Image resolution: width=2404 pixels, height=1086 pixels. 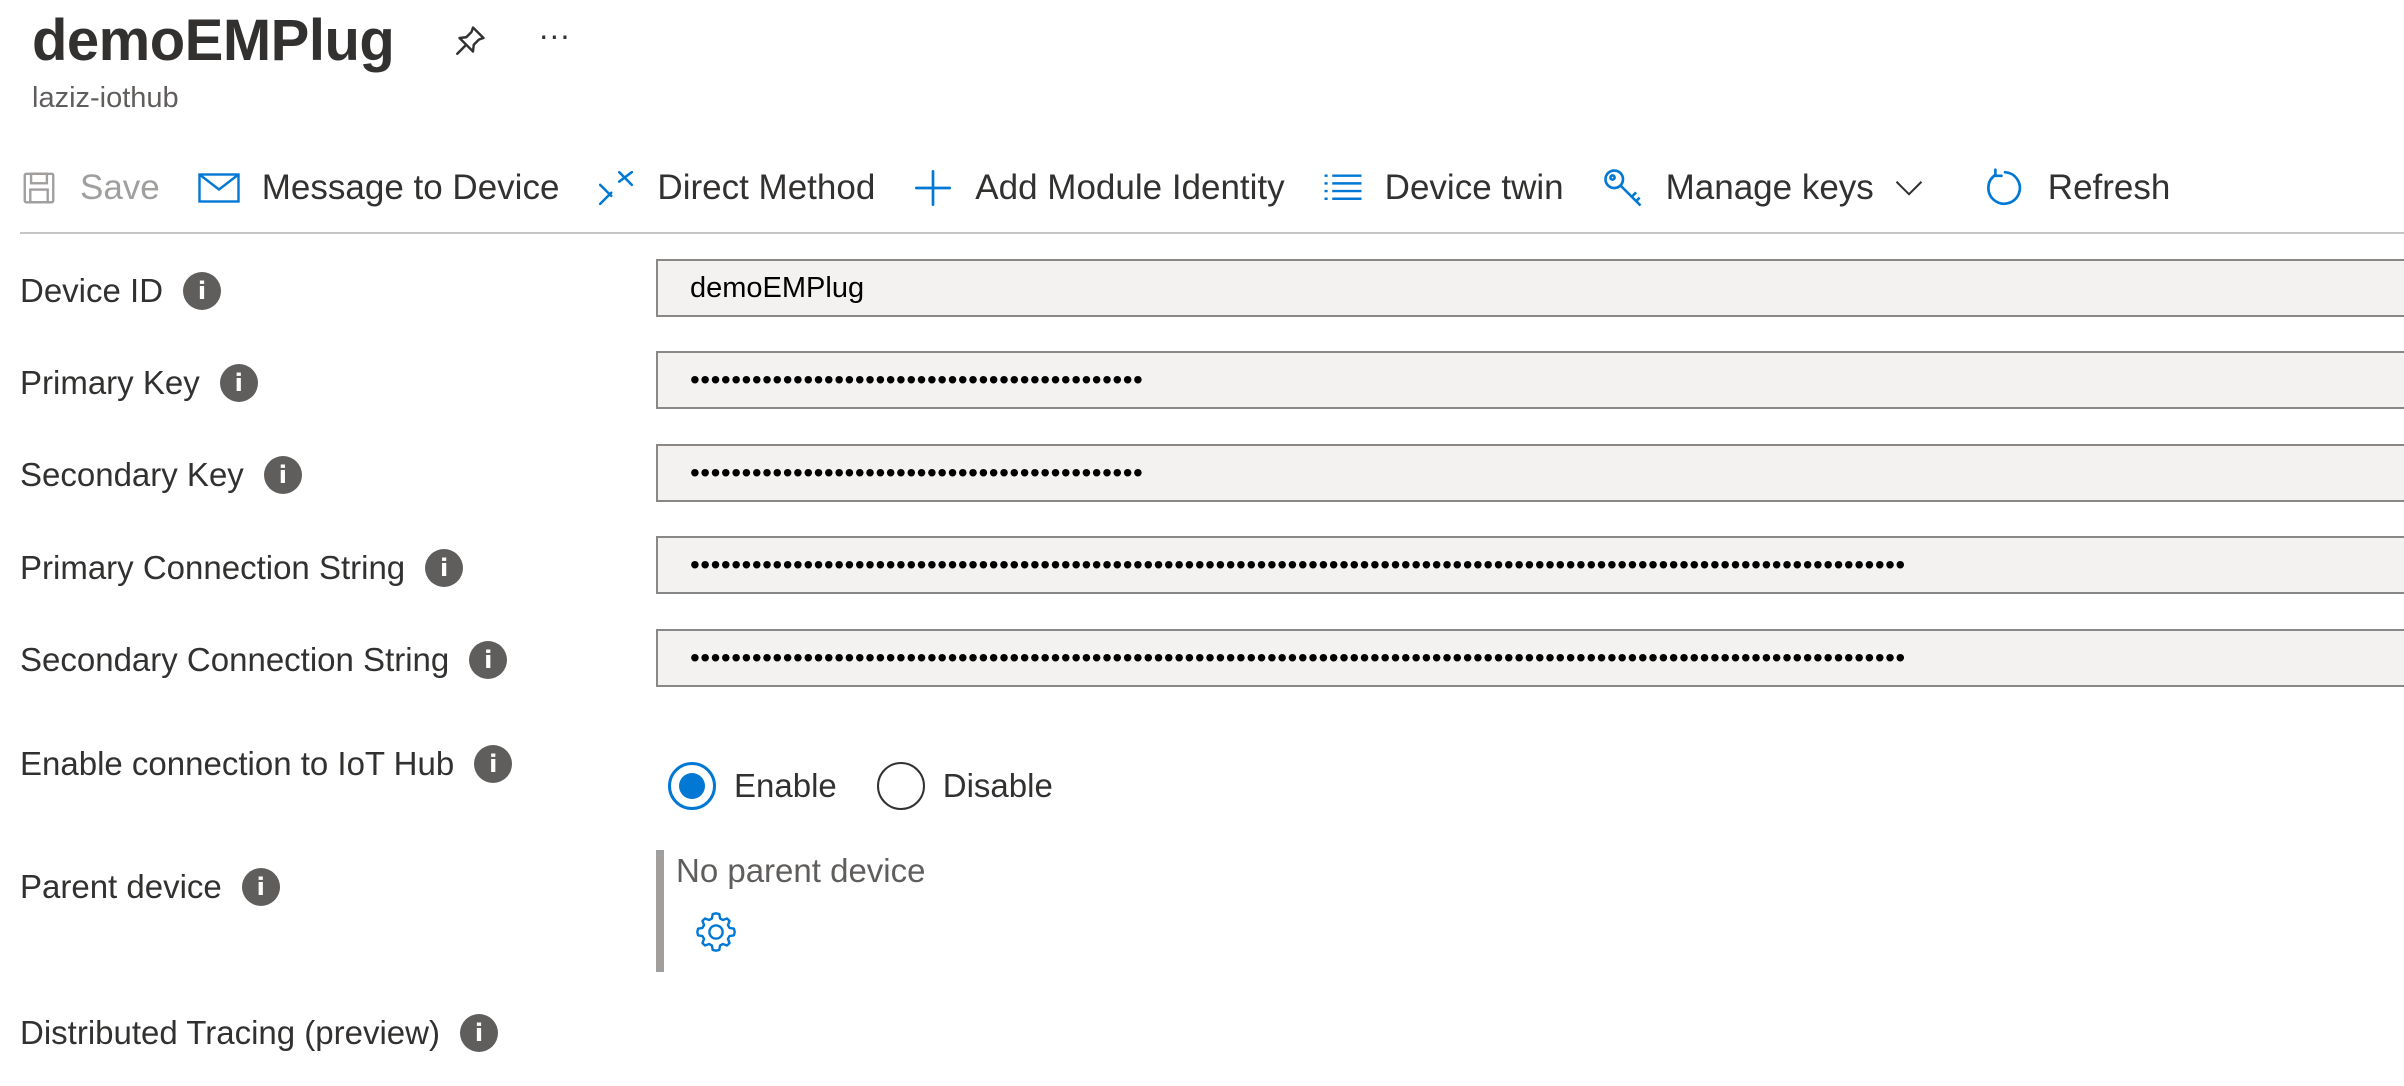 What do you see at coordinates (1909, 188) in the screenshot?
I see `chevron-down-icon` at bounding box center [1909, 188].